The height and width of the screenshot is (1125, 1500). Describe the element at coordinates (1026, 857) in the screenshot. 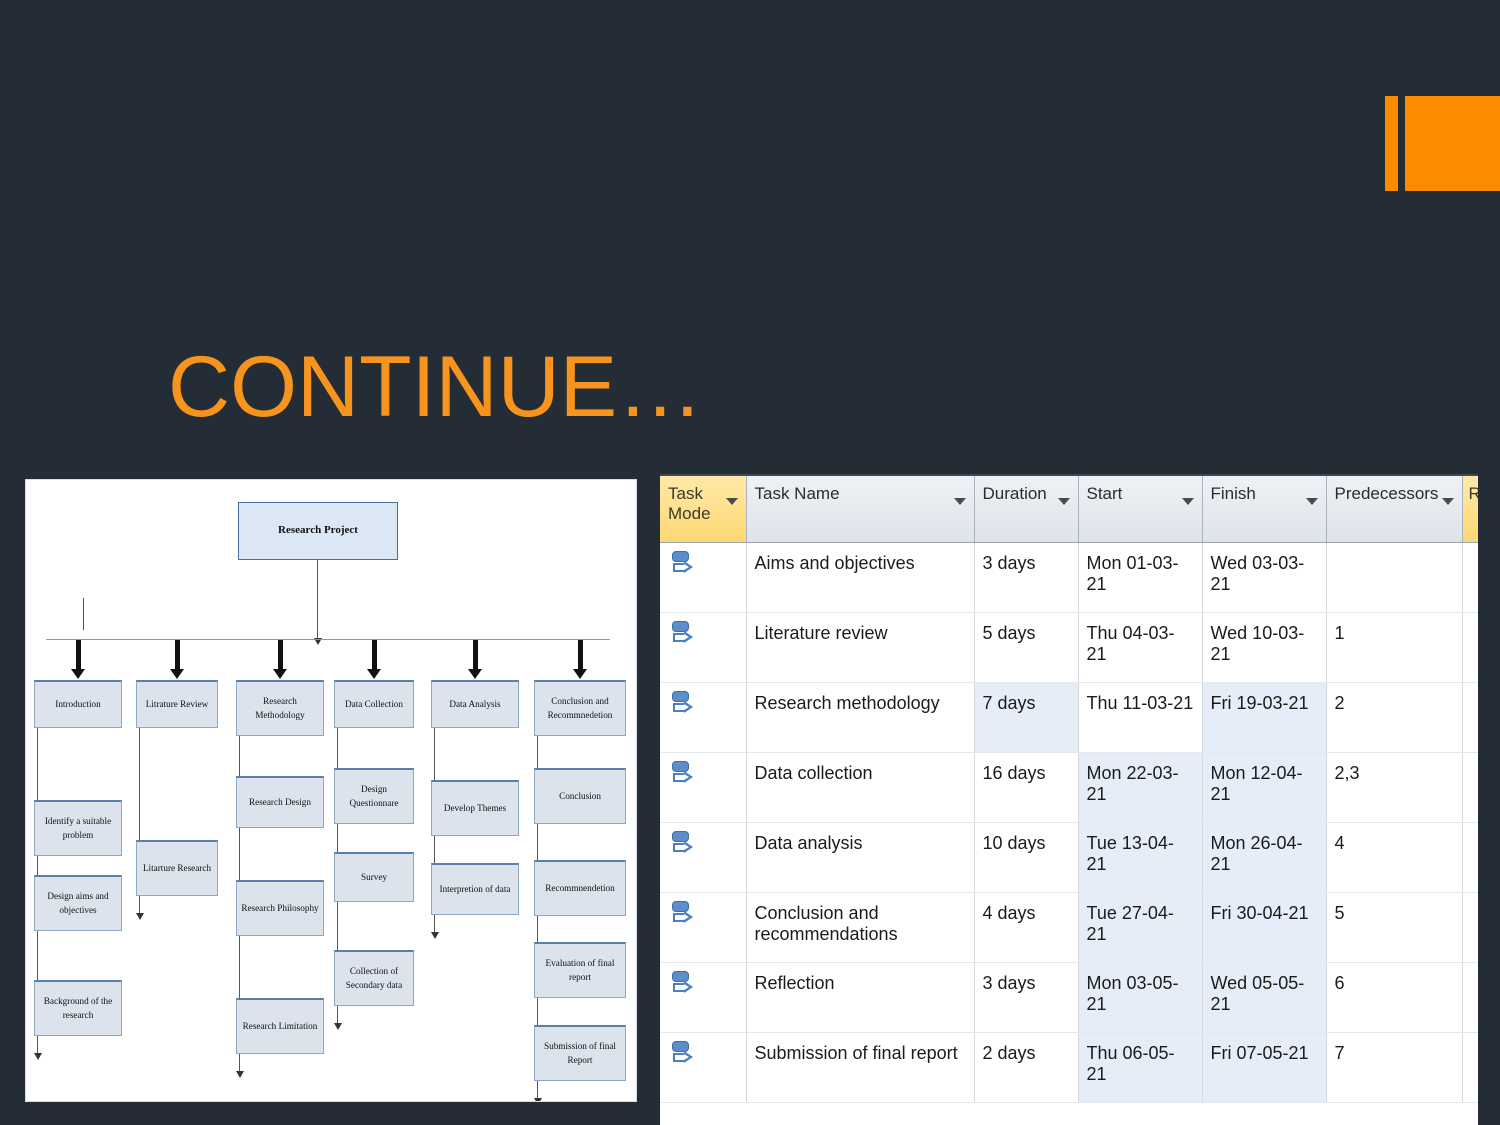

I see `cell-duration: 10 days` at that location.